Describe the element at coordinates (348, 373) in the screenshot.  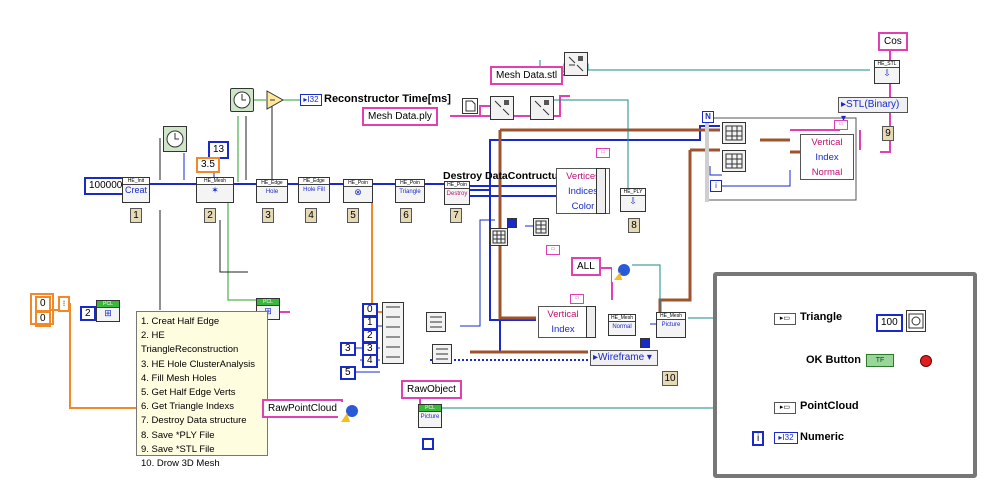
I see `idx-const-5: 5` at that location.